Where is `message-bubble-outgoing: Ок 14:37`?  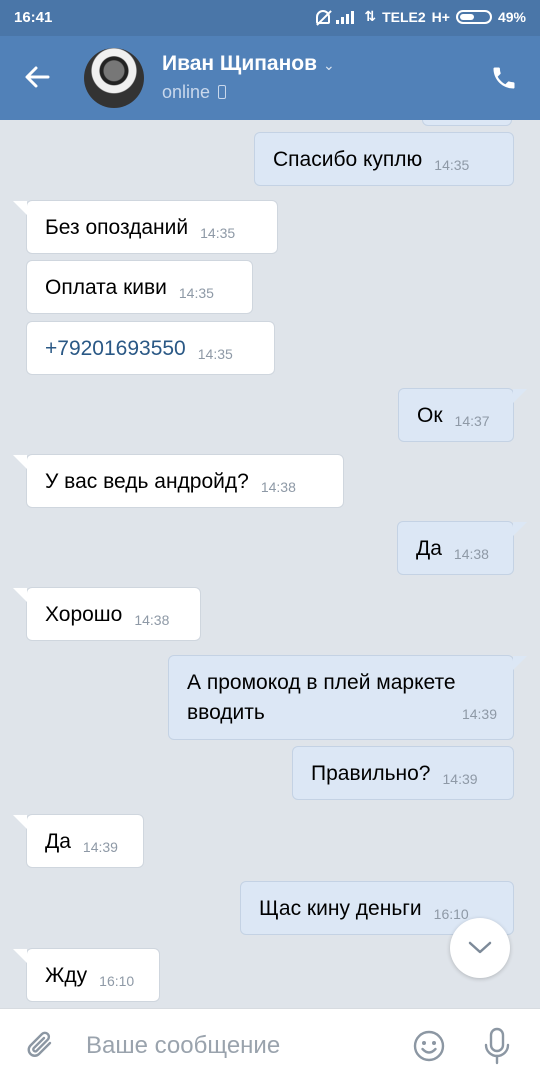
message-bubble-outgoing: Ок 14:37 is located at coordinates (462, 415).